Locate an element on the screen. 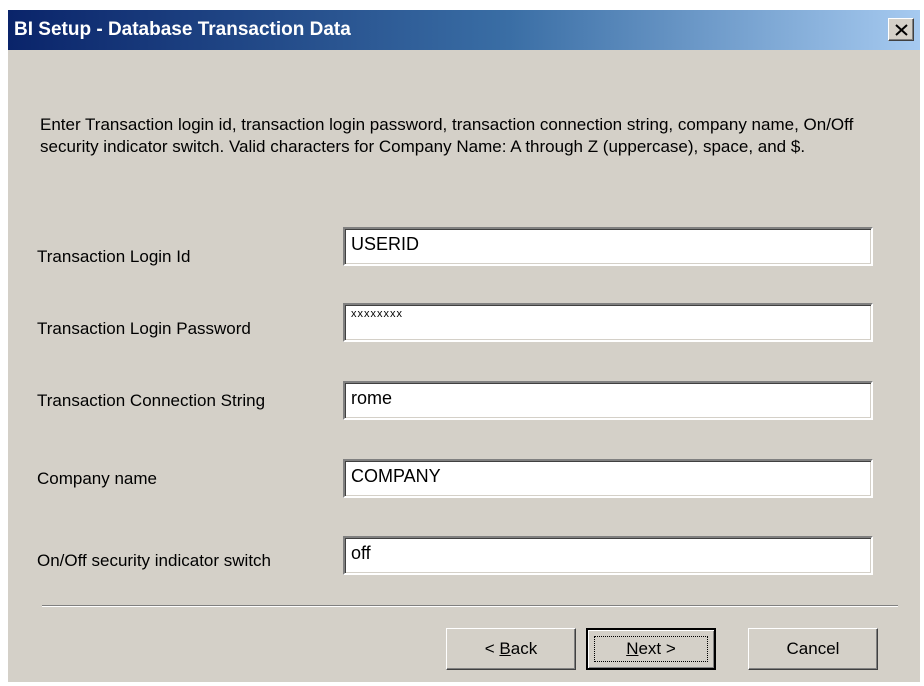 Image resolution: width=924 pixels, height=686 pixels. connection-string-input: rome is located at coordinates (608, 400).